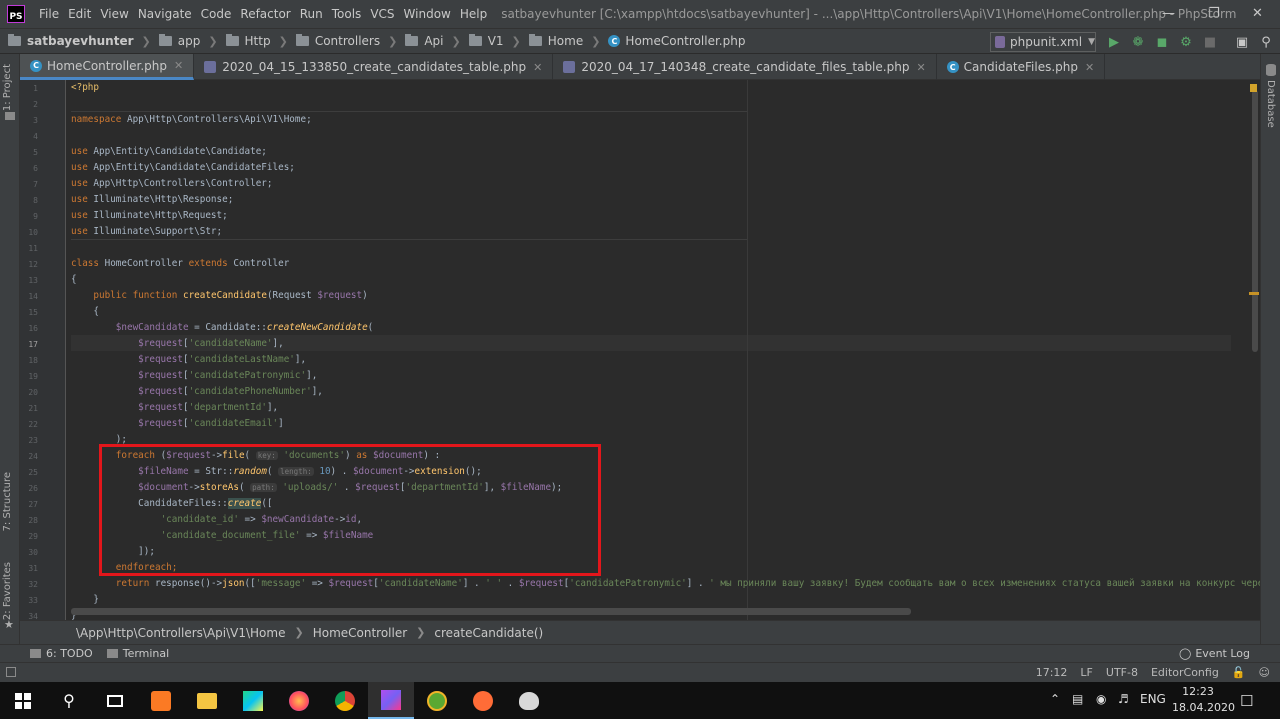 The image size is (1280, 719). Describe the element at coordinates (299, 700) in the screenshot. I see `taskbar-firefox` at that location.